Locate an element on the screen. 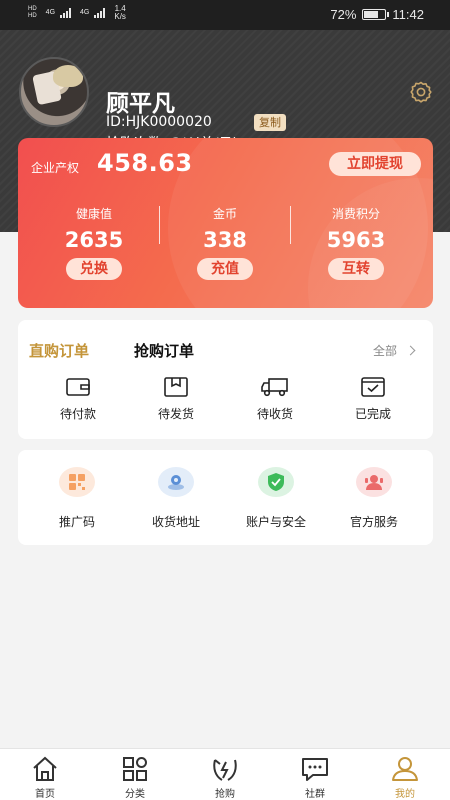 The width and height of the screenshot is (450, 800). order-label: 待收货 is located at coordinates (274, 414).